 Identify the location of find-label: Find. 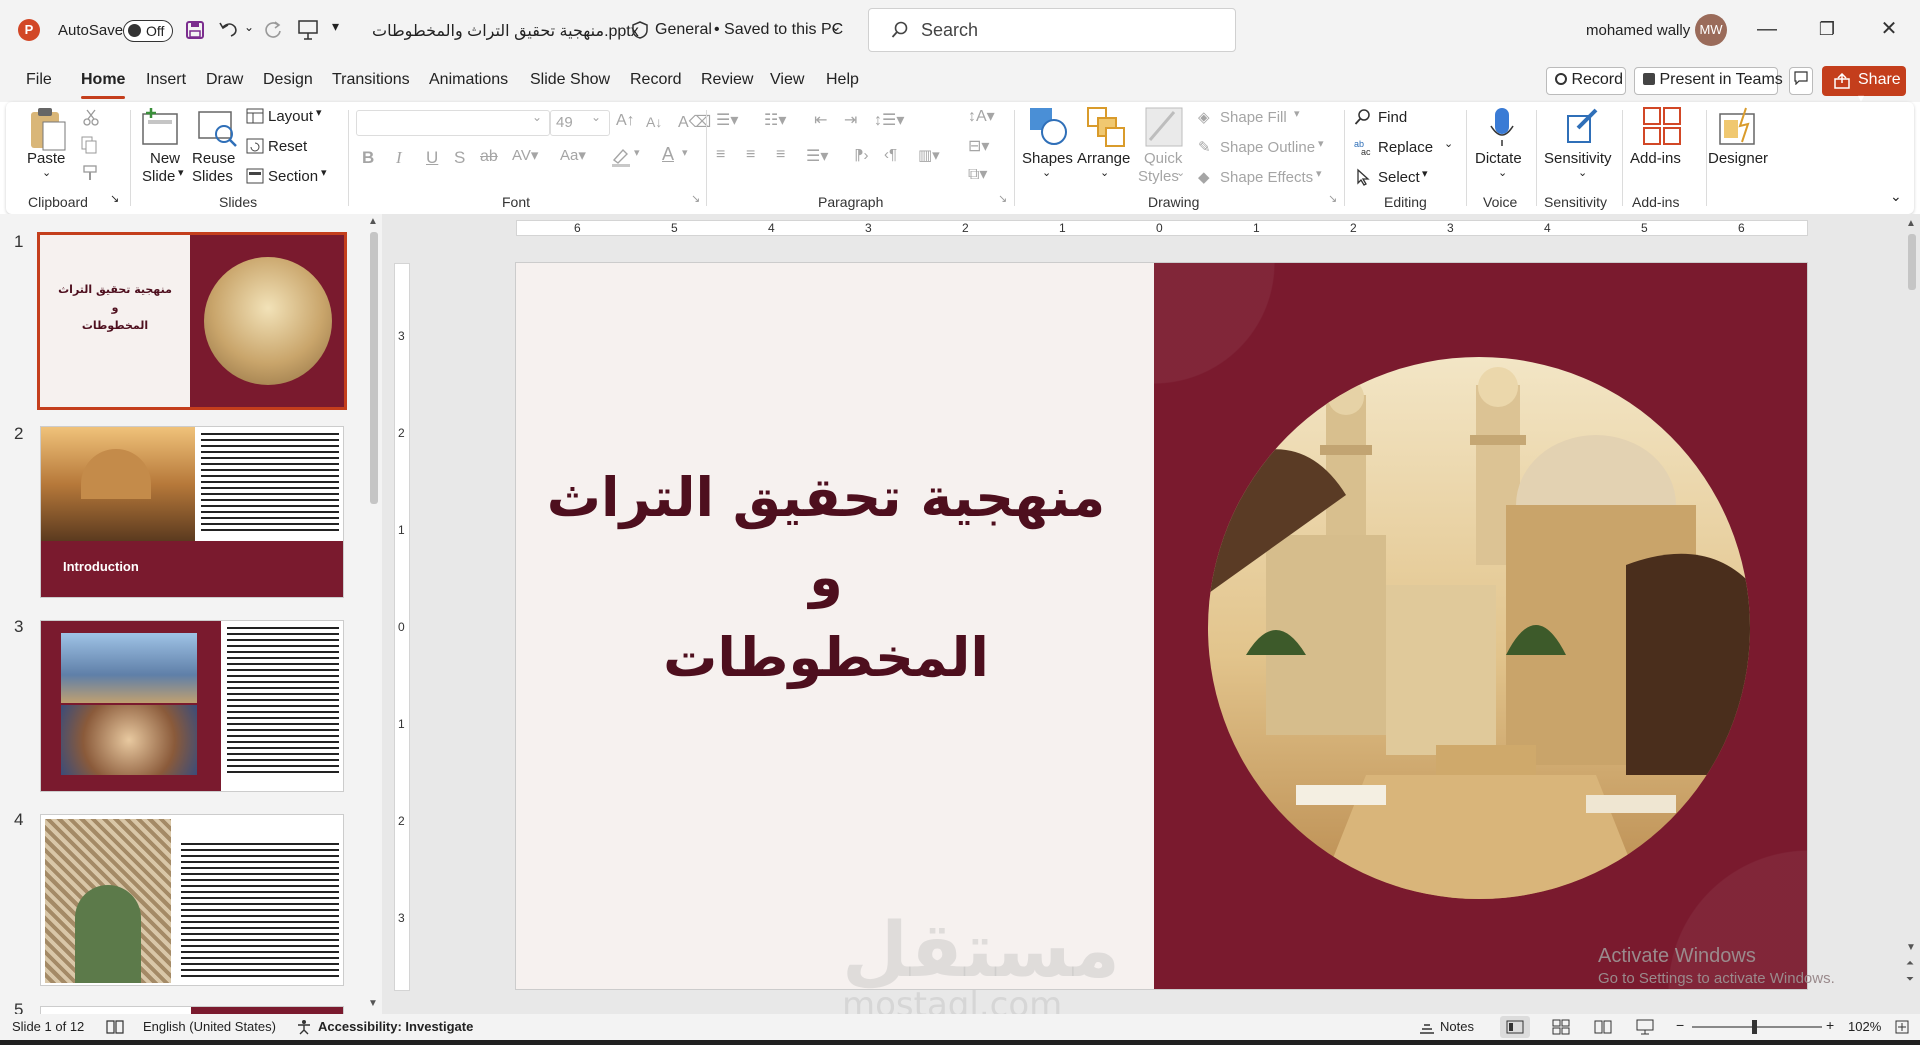
(1392, 117).